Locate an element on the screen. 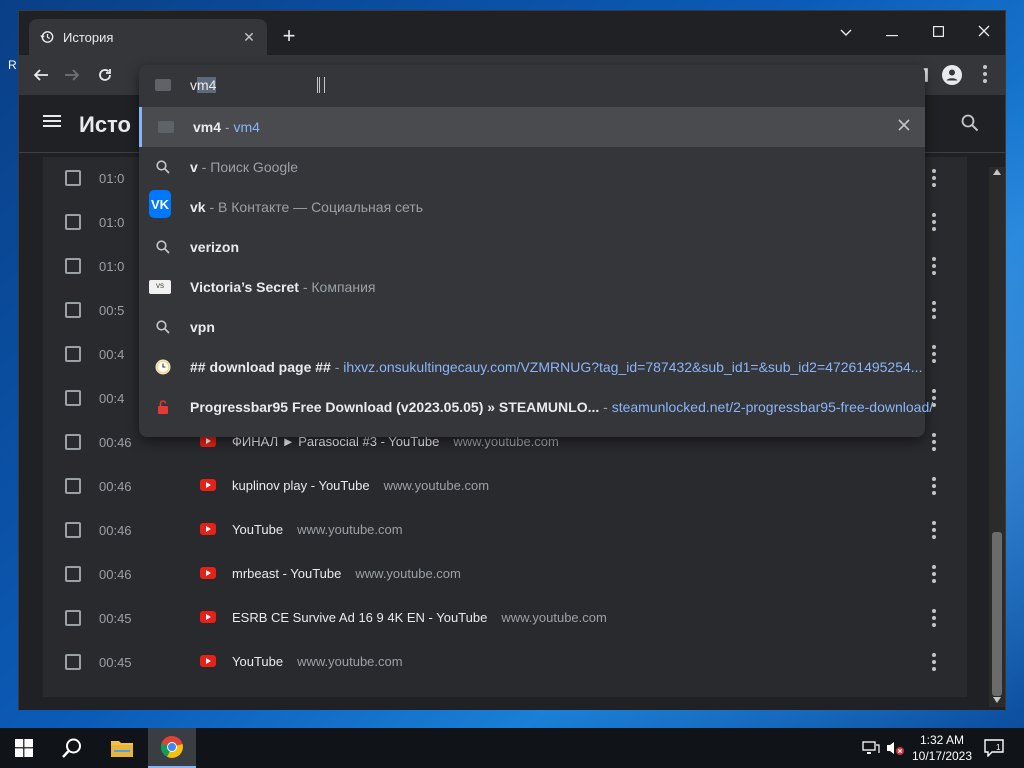  omnibox-suggestion: VS Victoria’s Secret - Компания is located at coordinates (532, 287).